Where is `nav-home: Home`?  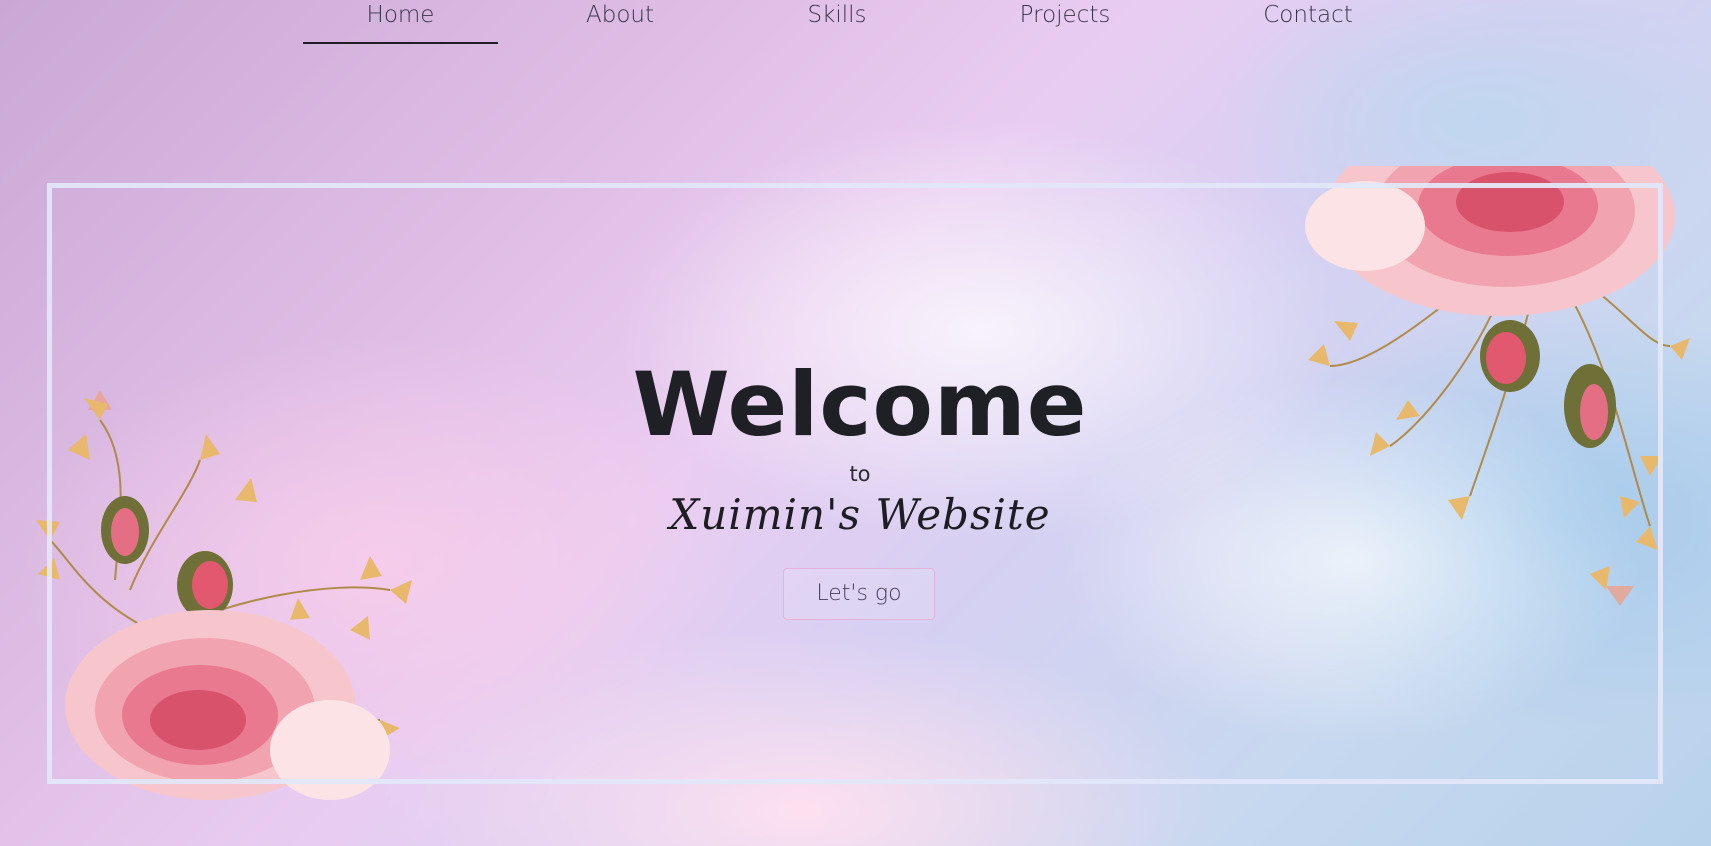 nav-home: Home is located at coordinates (400, 22).